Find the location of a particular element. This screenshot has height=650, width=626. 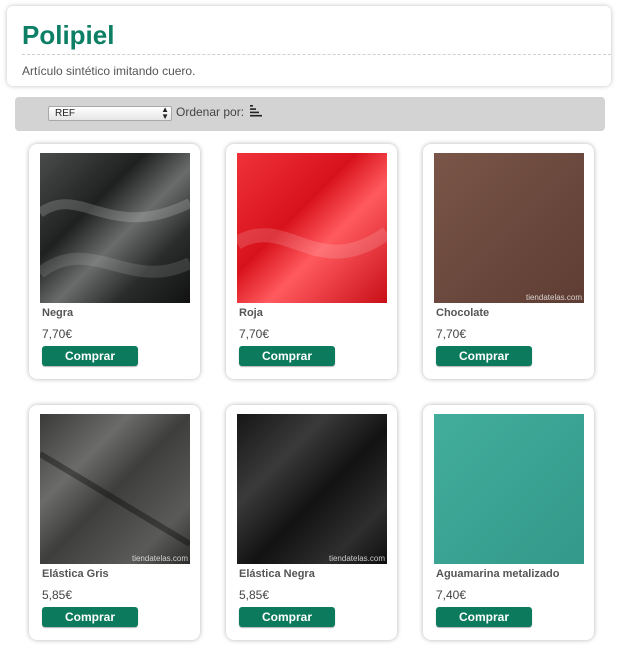

category-description: Artículo sintético imitando cuero. is located at coordinates (109, 71).